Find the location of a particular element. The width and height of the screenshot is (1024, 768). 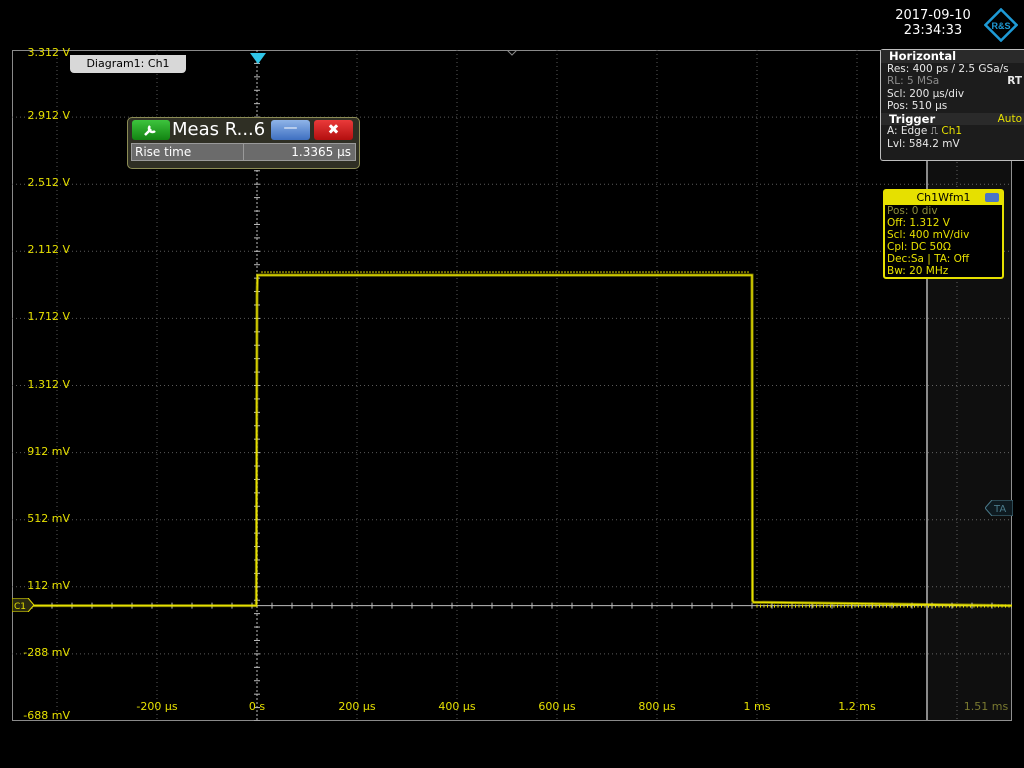

ch1-marker-label: C1 is located at coordinates (20, 607).